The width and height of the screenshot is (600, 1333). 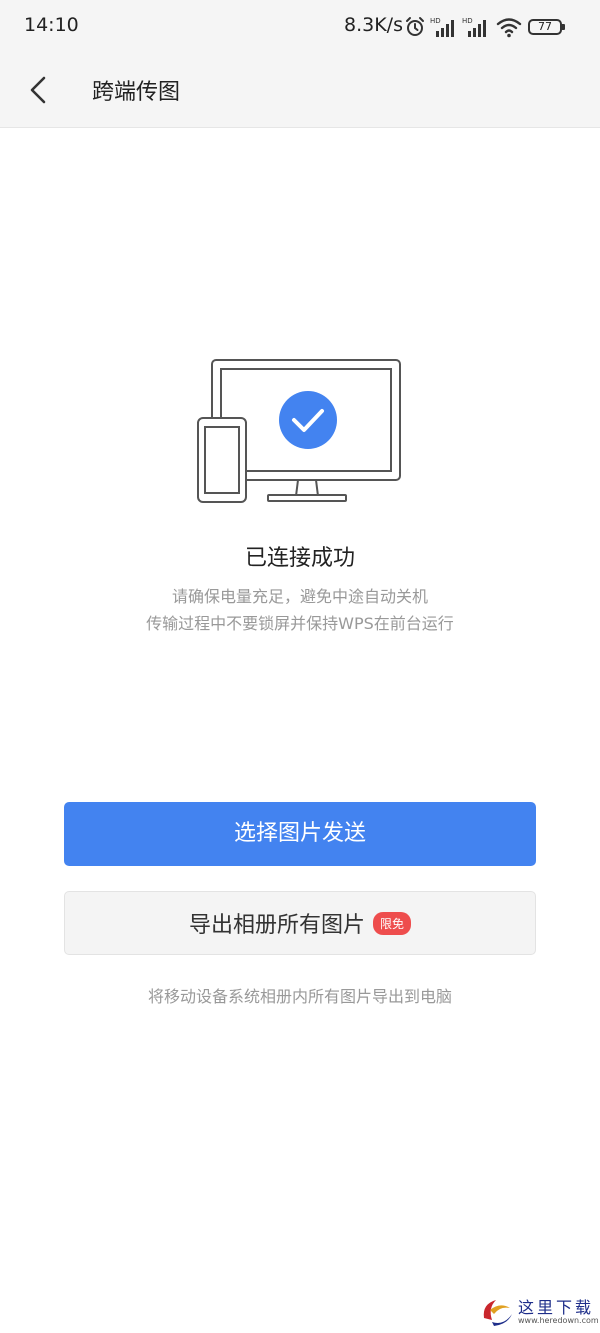 I want to click on status-time: 14:10, so click(x=51, y=25).